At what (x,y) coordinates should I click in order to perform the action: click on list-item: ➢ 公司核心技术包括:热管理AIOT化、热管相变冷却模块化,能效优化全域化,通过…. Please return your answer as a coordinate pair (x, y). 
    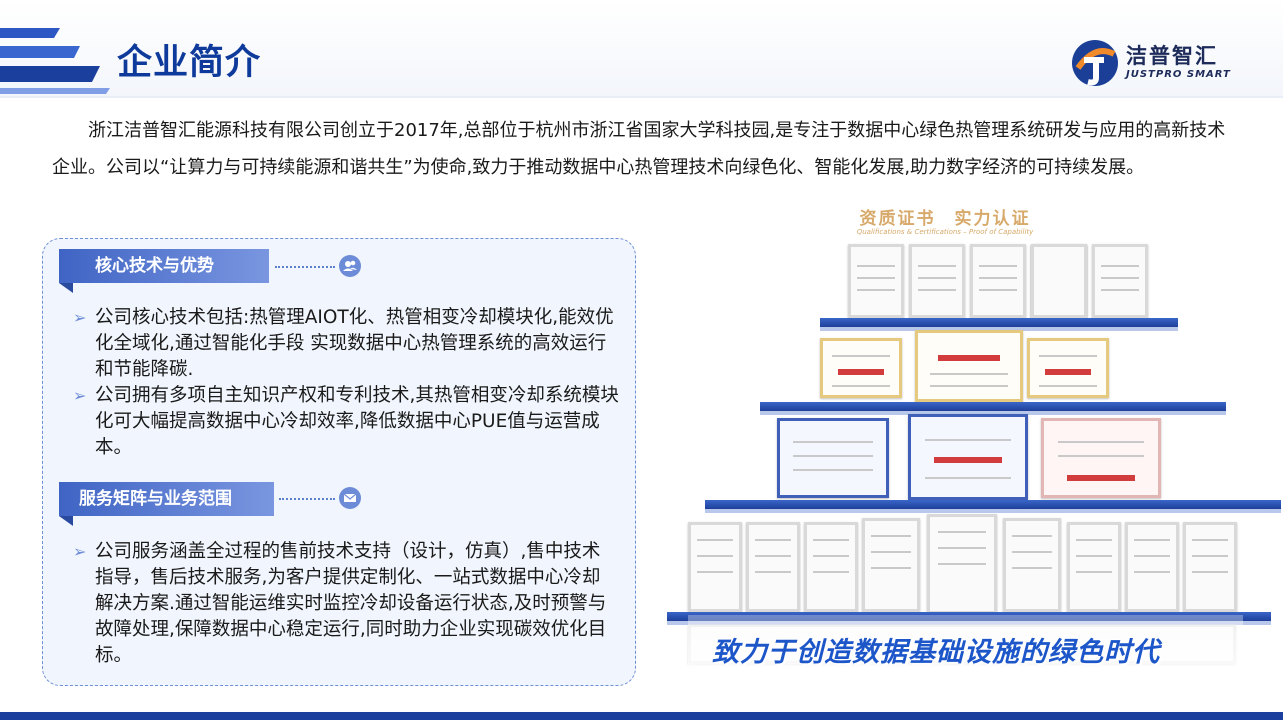
    Looking at the image, I should click on (347, 344).